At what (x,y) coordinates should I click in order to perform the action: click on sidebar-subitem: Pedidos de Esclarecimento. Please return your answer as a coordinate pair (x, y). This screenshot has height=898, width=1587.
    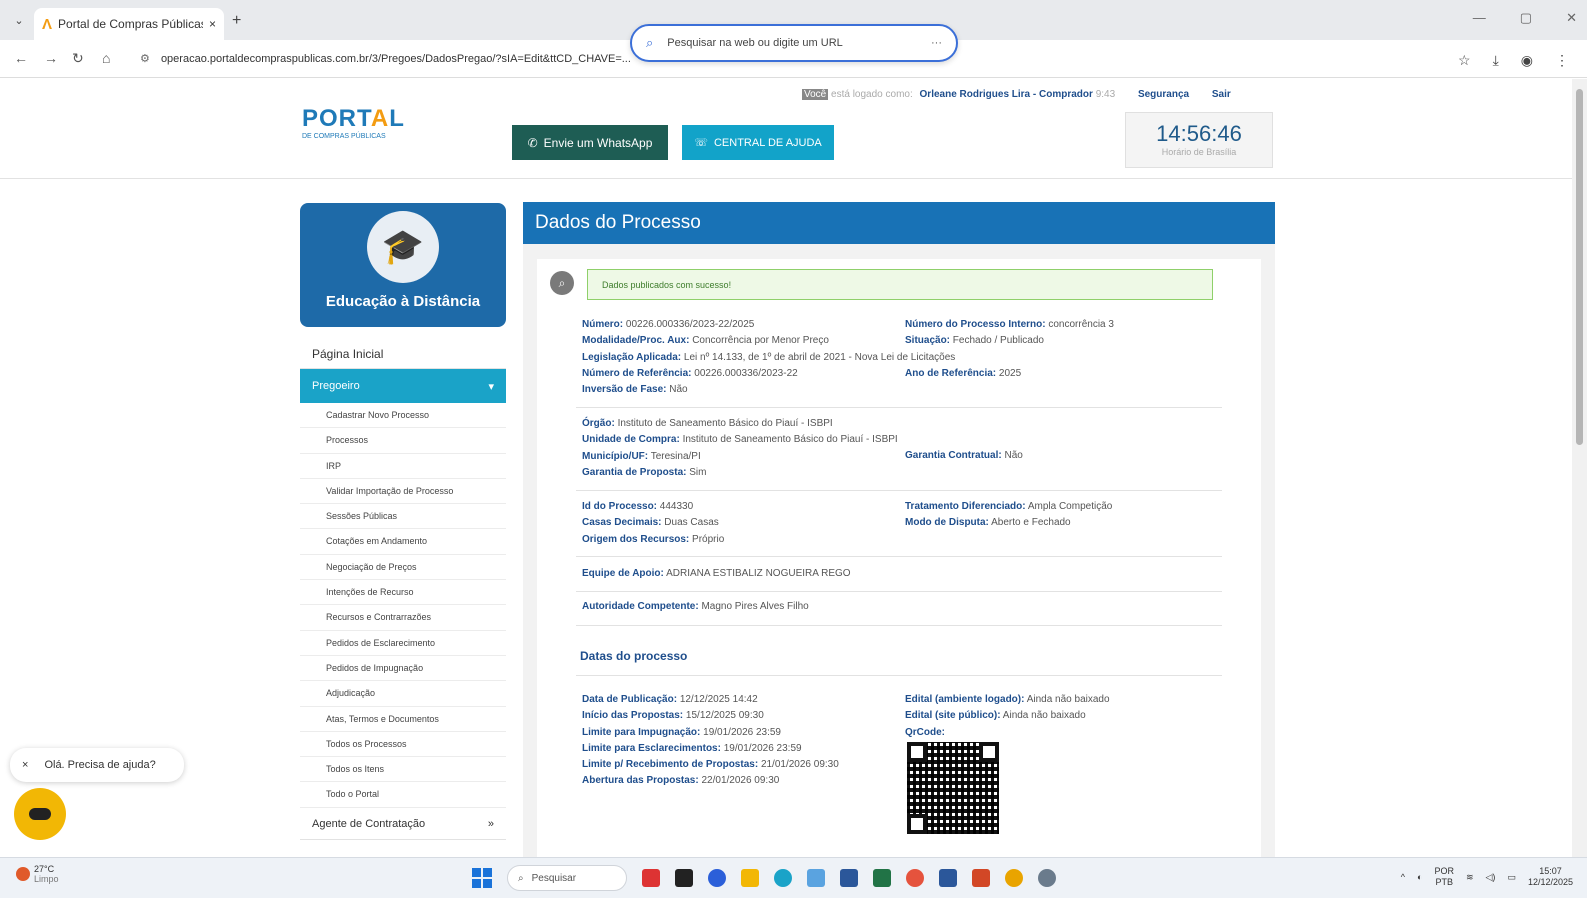
    Looking at the image, I should click on (403, 643).